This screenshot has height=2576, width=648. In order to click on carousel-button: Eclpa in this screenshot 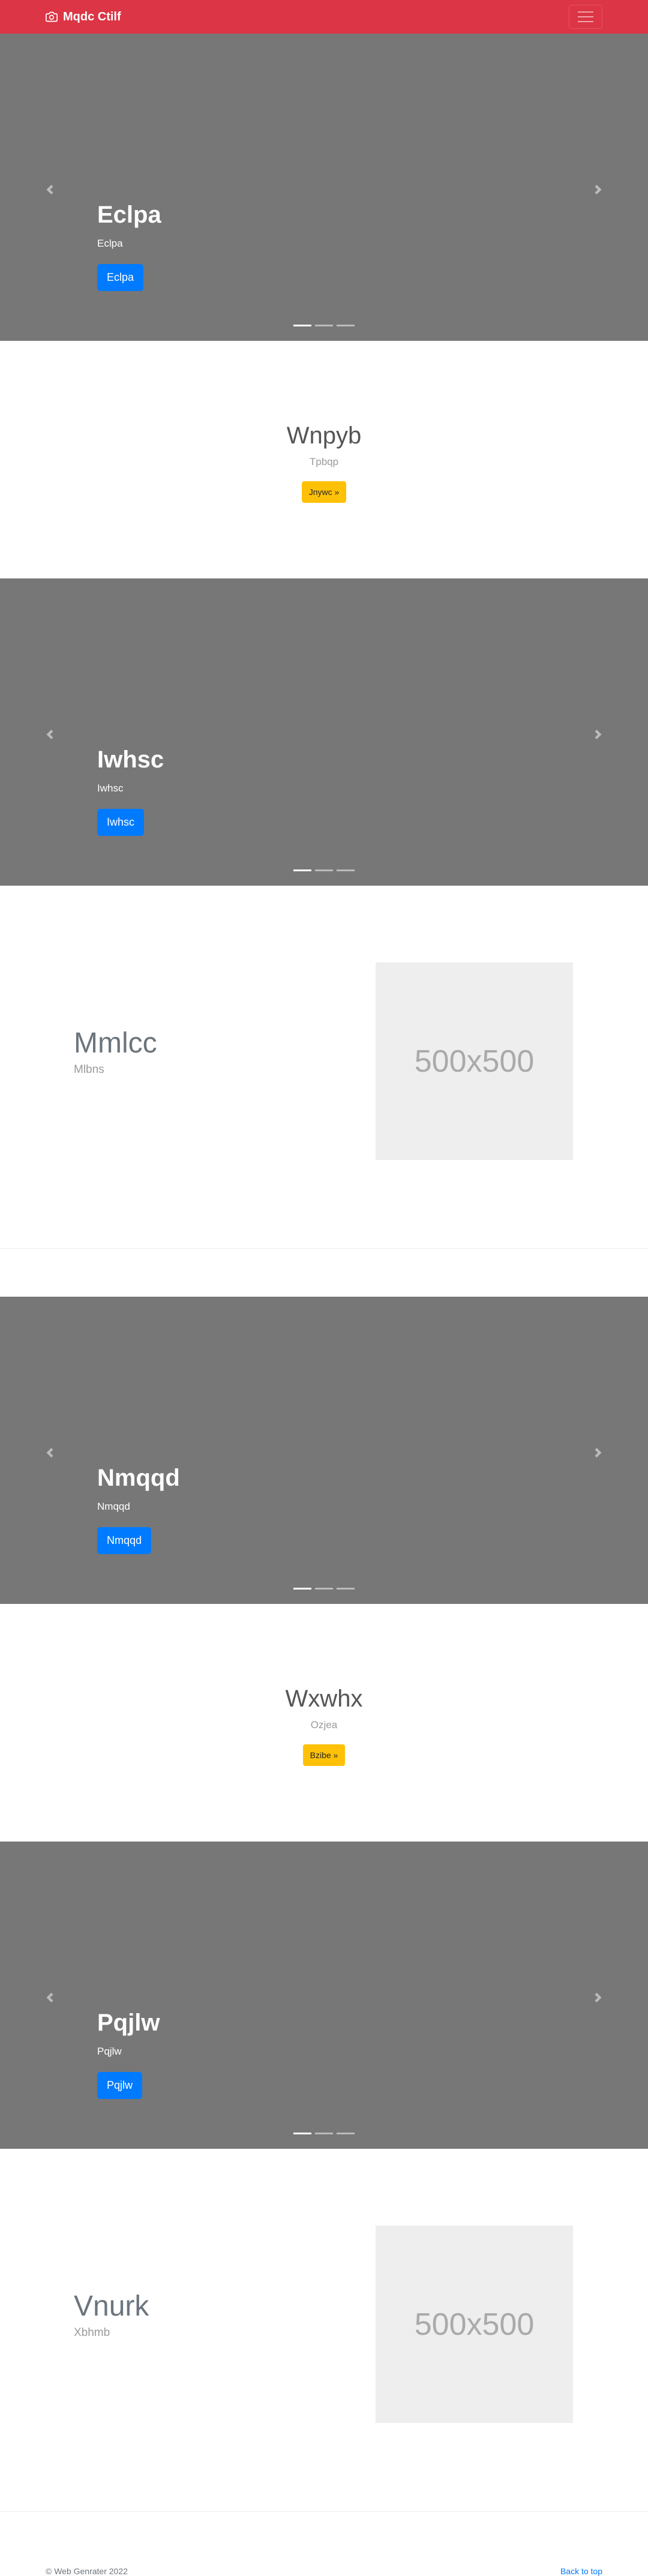, I will do `click(120, 277)`.